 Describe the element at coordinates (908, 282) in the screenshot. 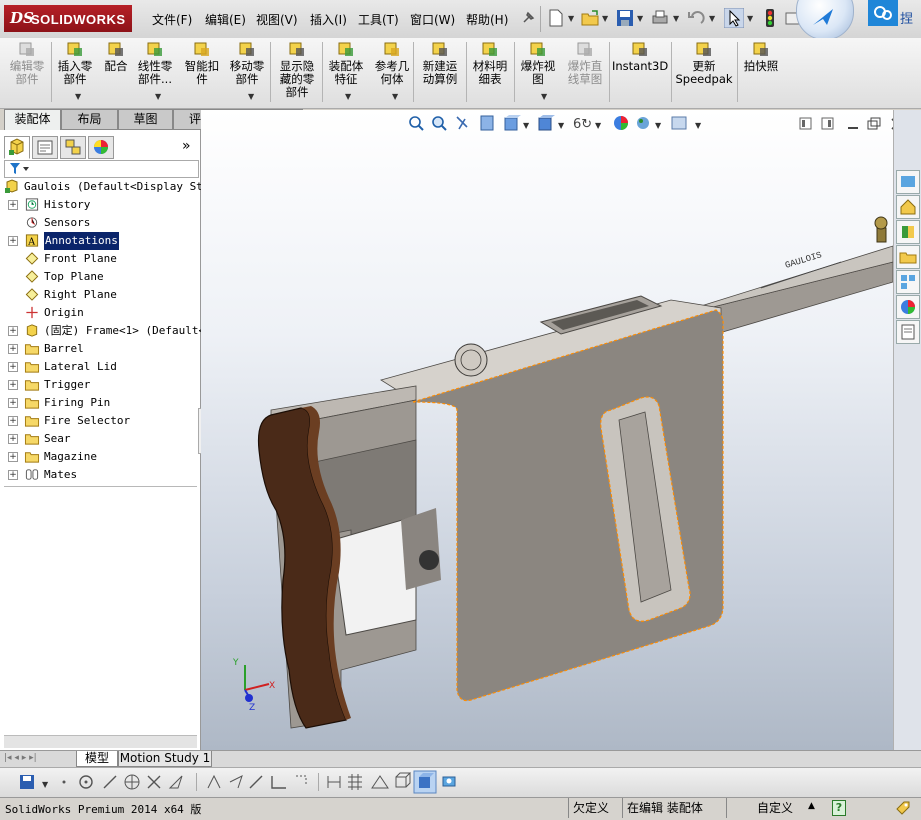

I see `view-palette-icon` at that location.